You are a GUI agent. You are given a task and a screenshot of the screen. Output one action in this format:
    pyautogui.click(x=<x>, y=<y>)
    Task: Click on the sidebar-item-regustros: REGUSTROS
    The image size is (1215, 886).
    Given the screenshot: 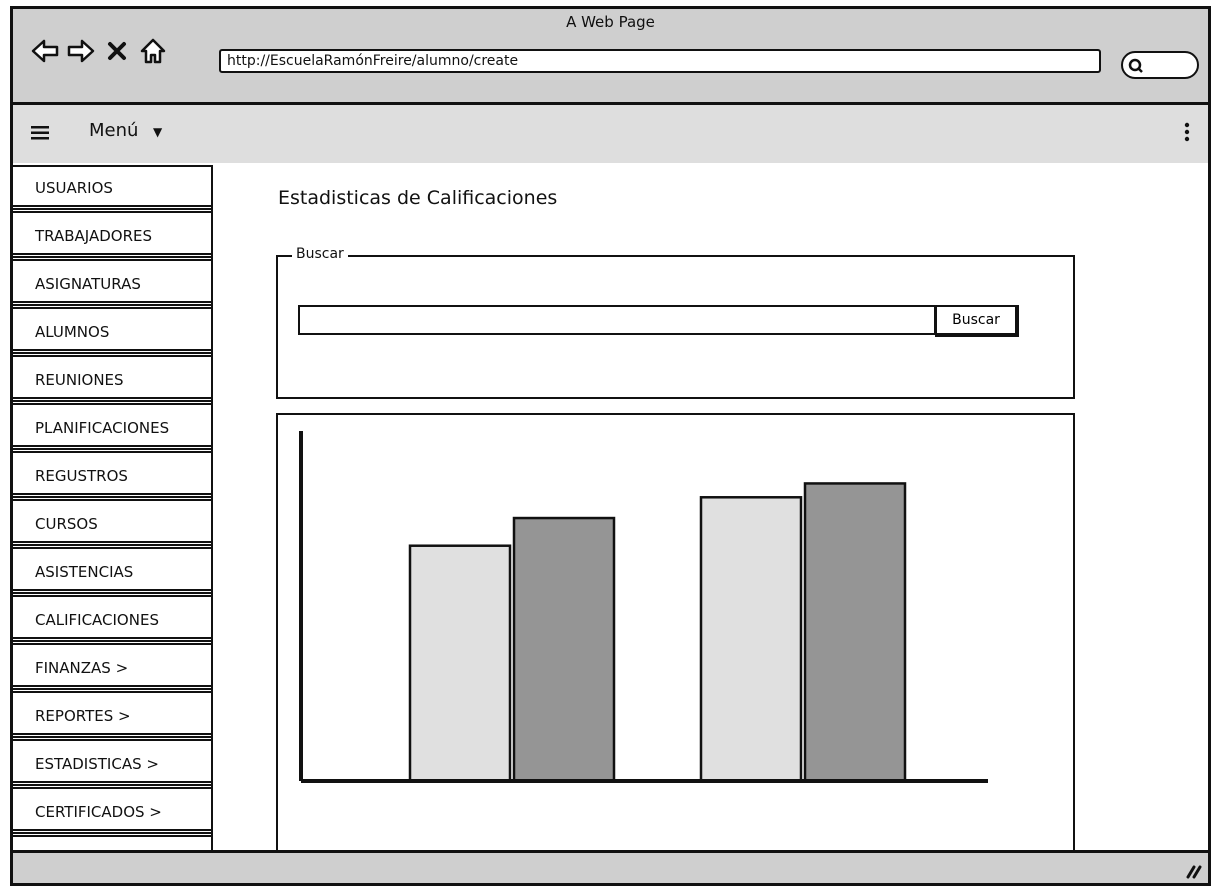 What is the action you would take?
    pyautogui.click(x=112, y=479)
    